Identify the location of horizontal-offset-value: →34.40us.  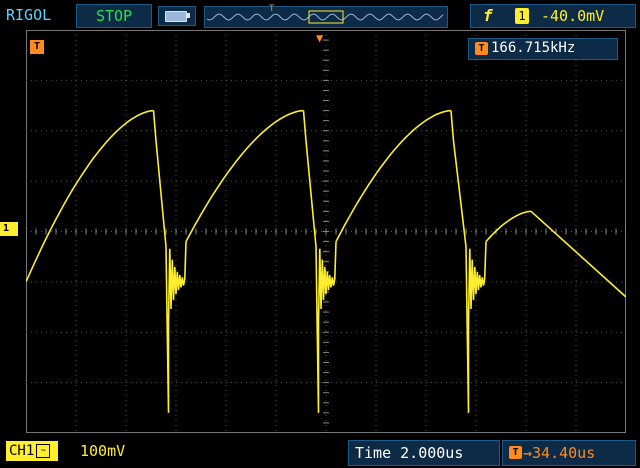
(559, 453).